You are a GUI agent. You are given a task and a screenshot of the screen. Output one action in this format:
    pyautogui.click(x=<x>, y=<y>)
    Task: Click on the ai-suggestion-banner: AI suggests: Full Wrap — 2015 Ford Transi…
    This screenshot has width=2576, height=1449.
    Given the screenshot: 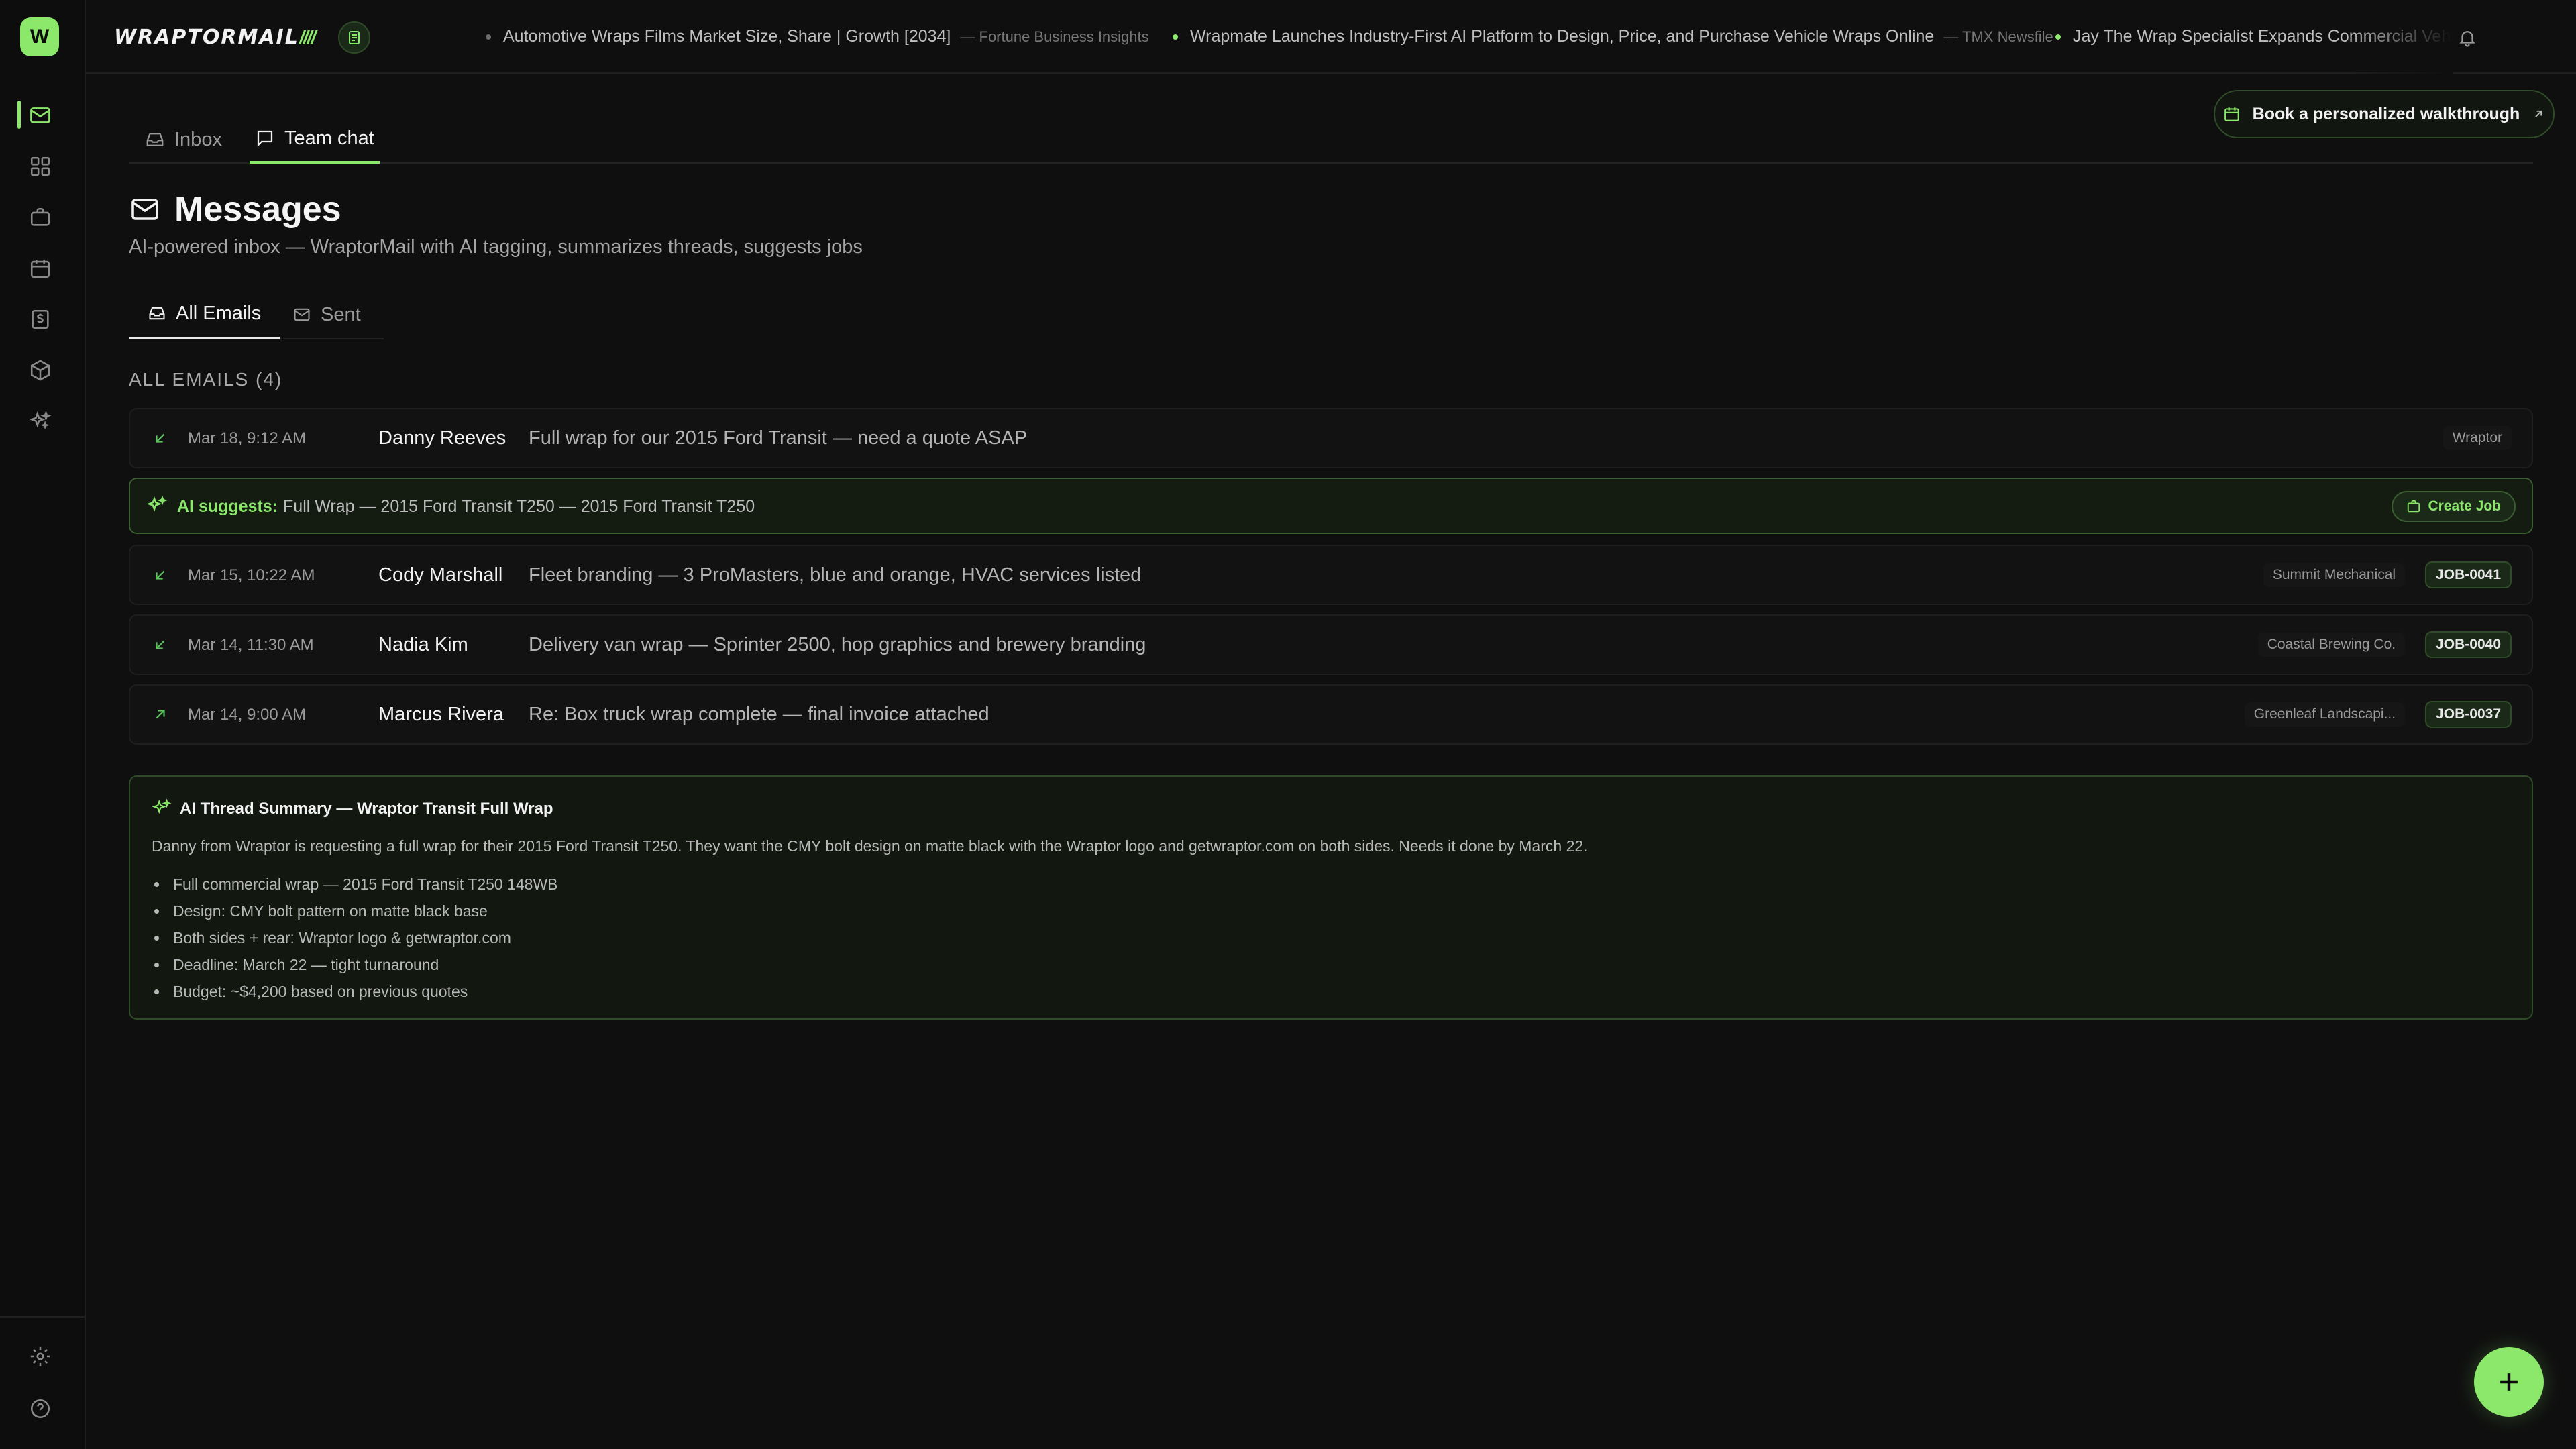 What is the action you would take?
    pyautogui.click(x=1331, y=506)
    